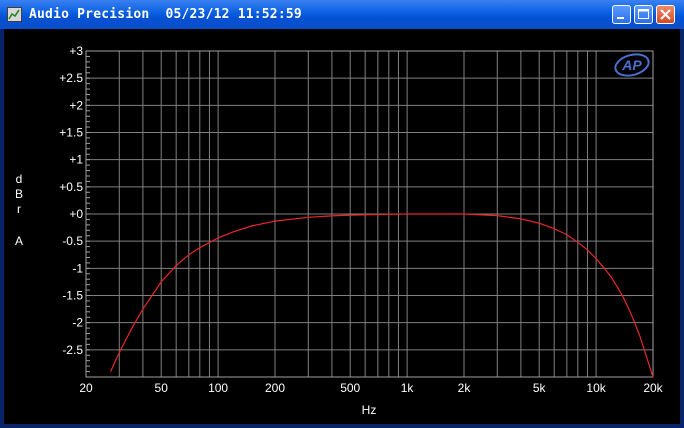 The image size is (684, 428). Describe the element at coordinates (71, 78) in the screenshot. I see `y-tick-label: +2.5` at that location.